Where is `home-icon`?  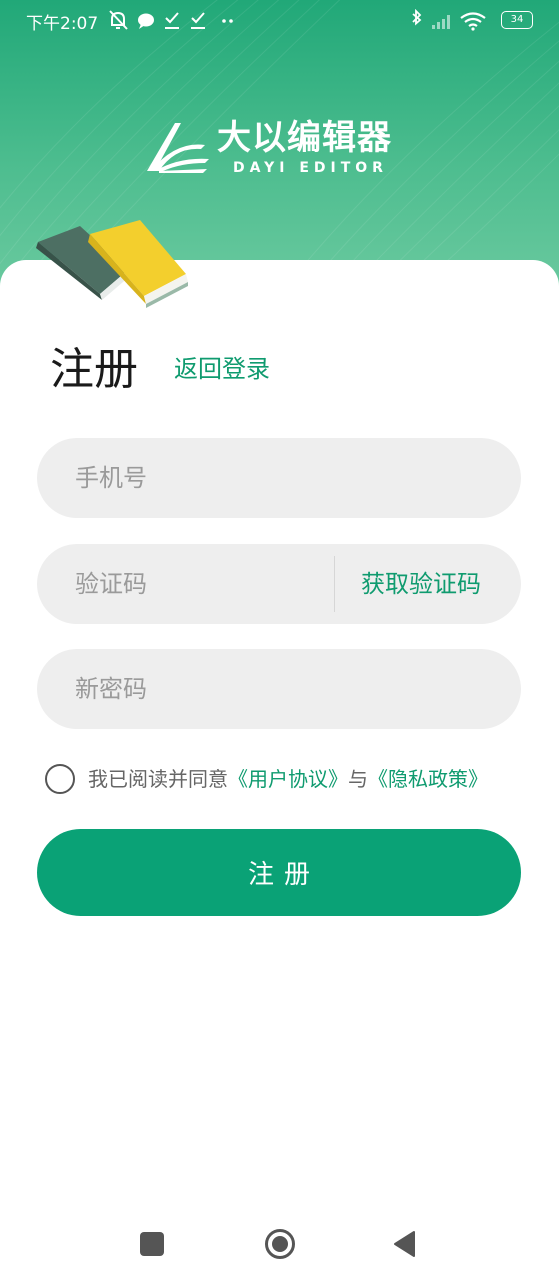
home-icon is located at coordinates (280, 1244).